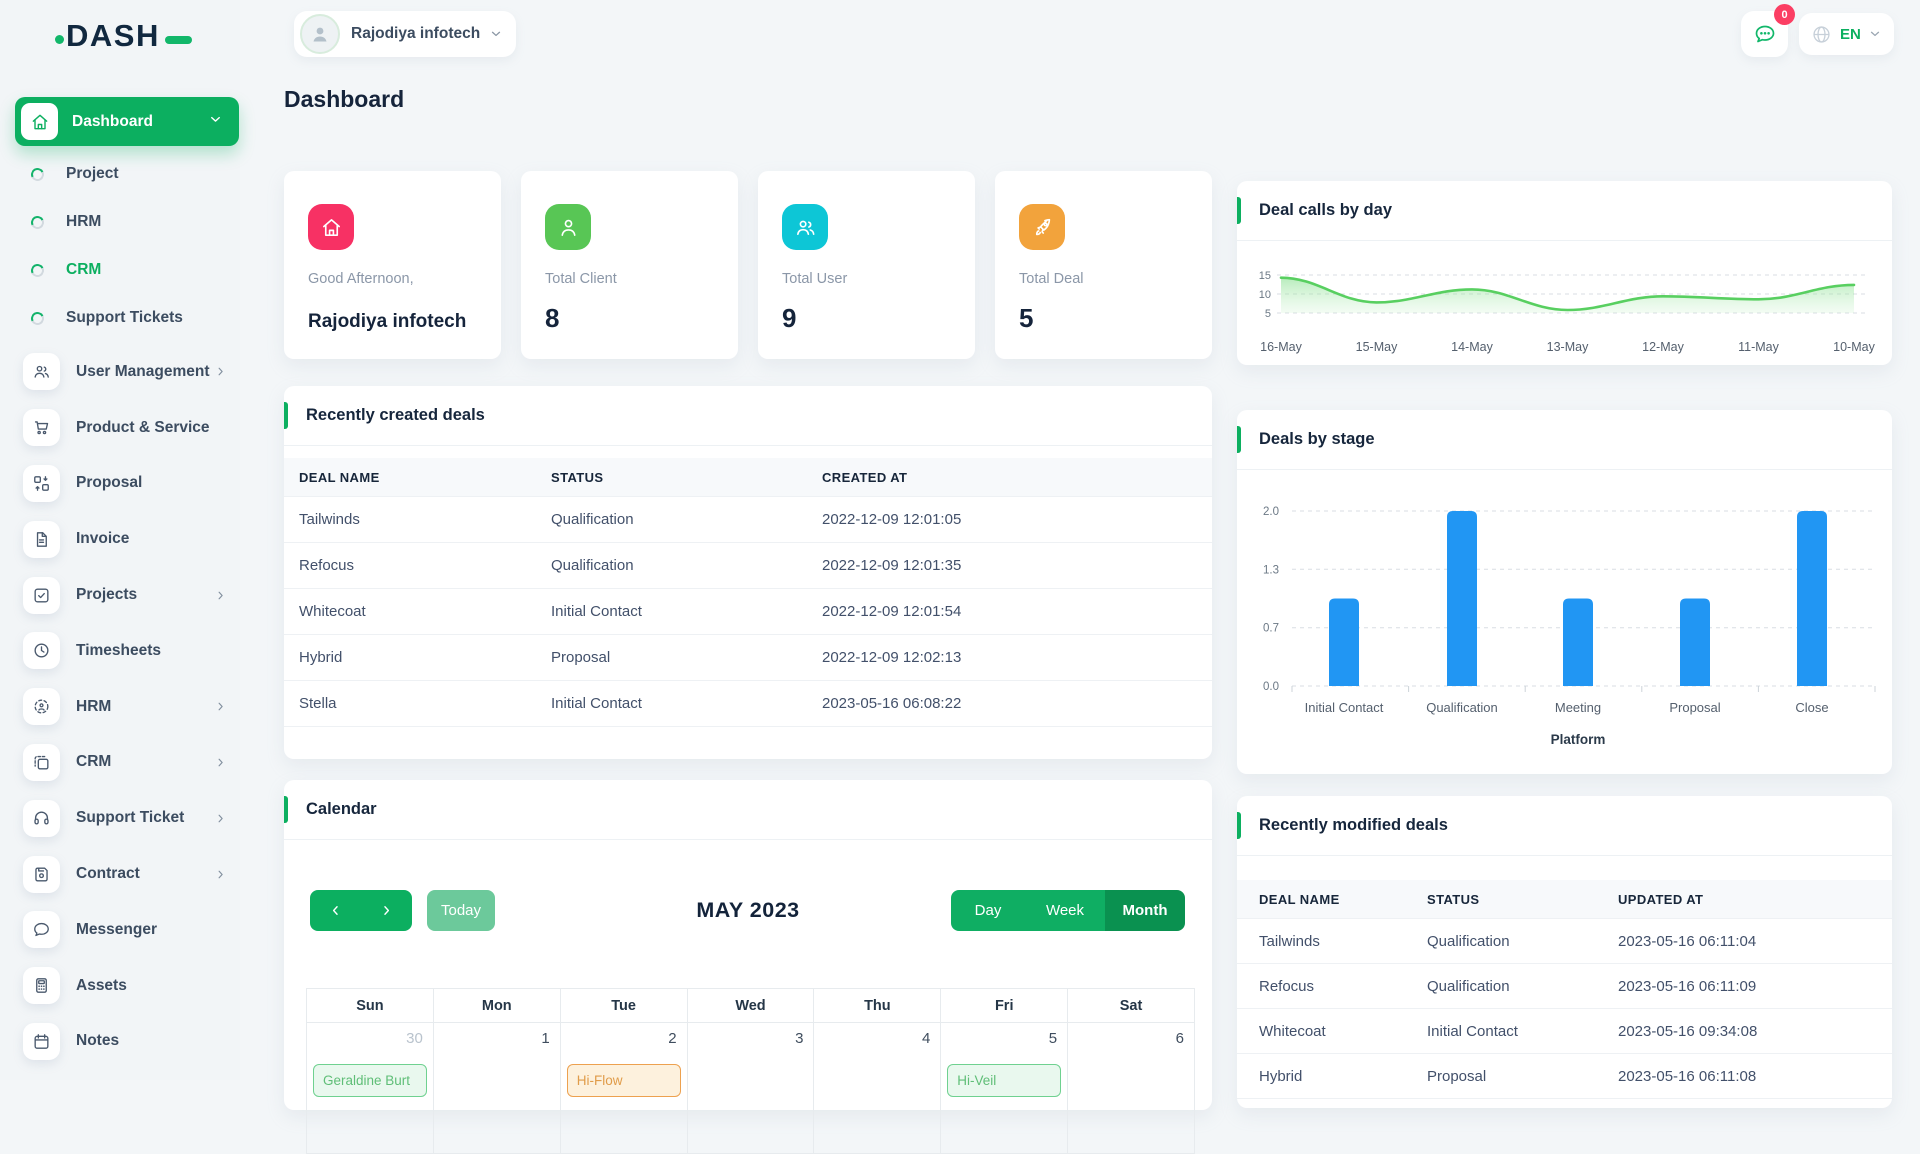 This screenshot has width=1920, height=1154. Describe the element at coordinates (545, 1038) in the screenshot. I see `calendar-date-number: 1` at that location.